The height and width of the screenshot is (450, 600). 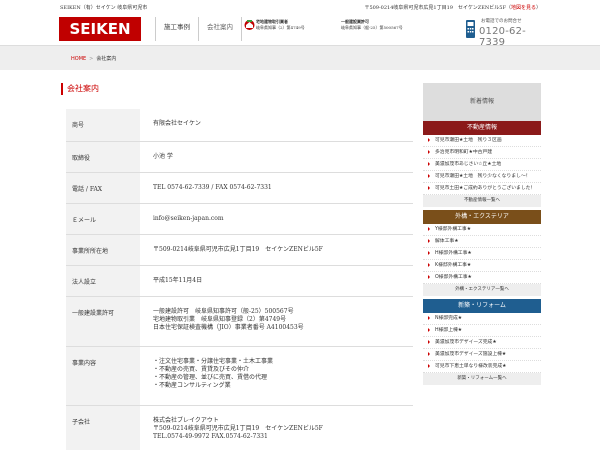 What do you see at coordinates (213, 361) in the screenshot?
I see `row-value-line: ・注文住宅事業・分譲住宅事業・土木工事業` at bounding box center [213, 361].